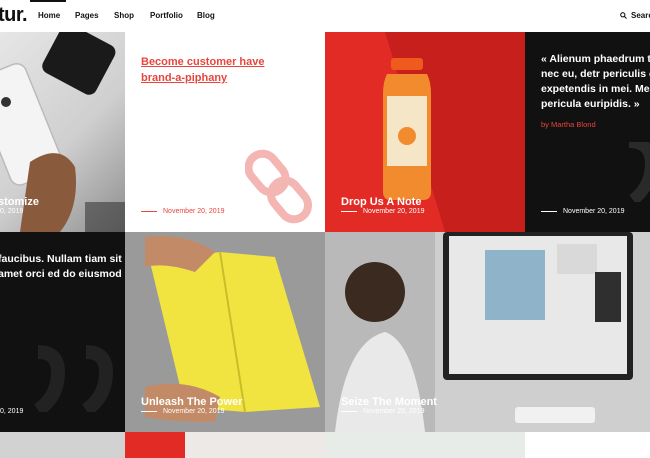 This screenshot has width=650, height=458. I want to click on search-label: Search, so click(640, 15).